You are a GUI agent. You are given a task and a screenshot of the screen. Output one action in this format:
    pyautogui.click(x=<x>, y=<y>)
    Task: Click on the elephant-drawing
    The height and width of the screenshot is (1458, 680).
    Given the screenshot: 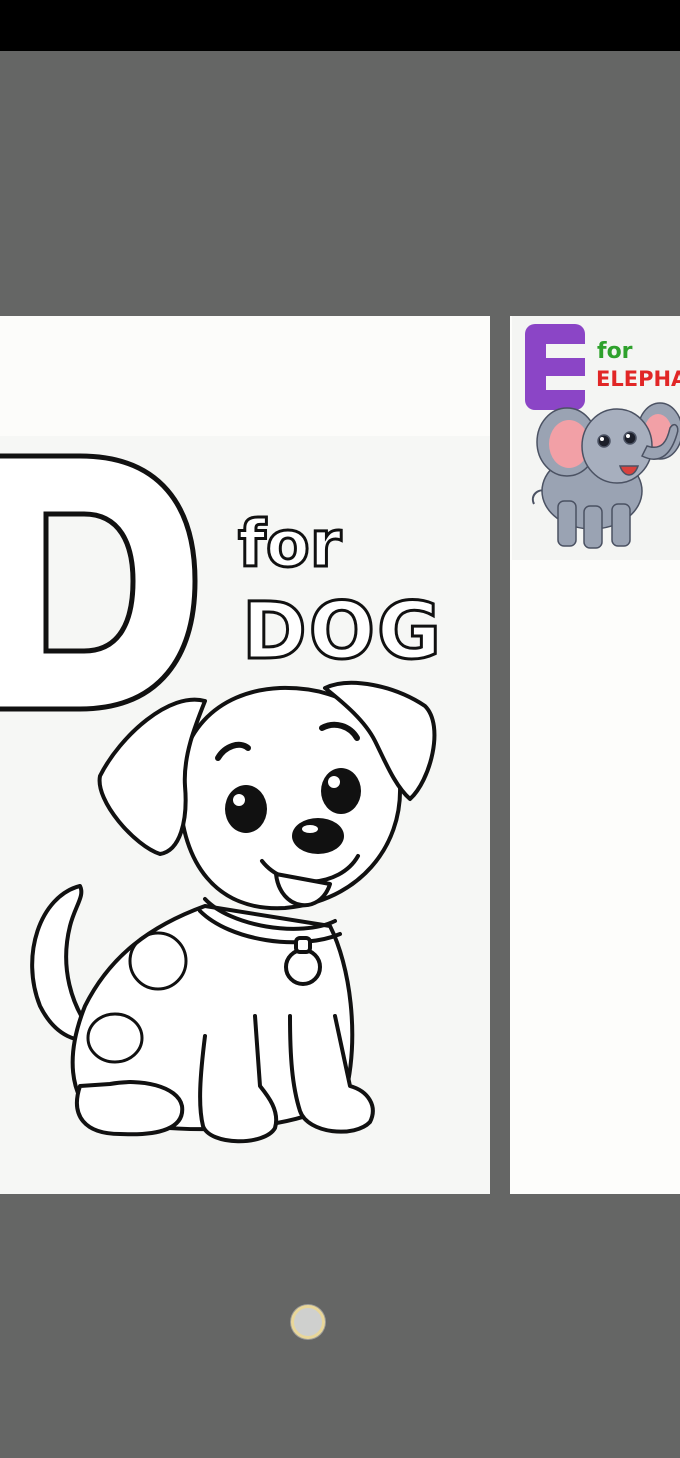 What is the action you would take?
    pyautogui.click(x=605, y=475)
    